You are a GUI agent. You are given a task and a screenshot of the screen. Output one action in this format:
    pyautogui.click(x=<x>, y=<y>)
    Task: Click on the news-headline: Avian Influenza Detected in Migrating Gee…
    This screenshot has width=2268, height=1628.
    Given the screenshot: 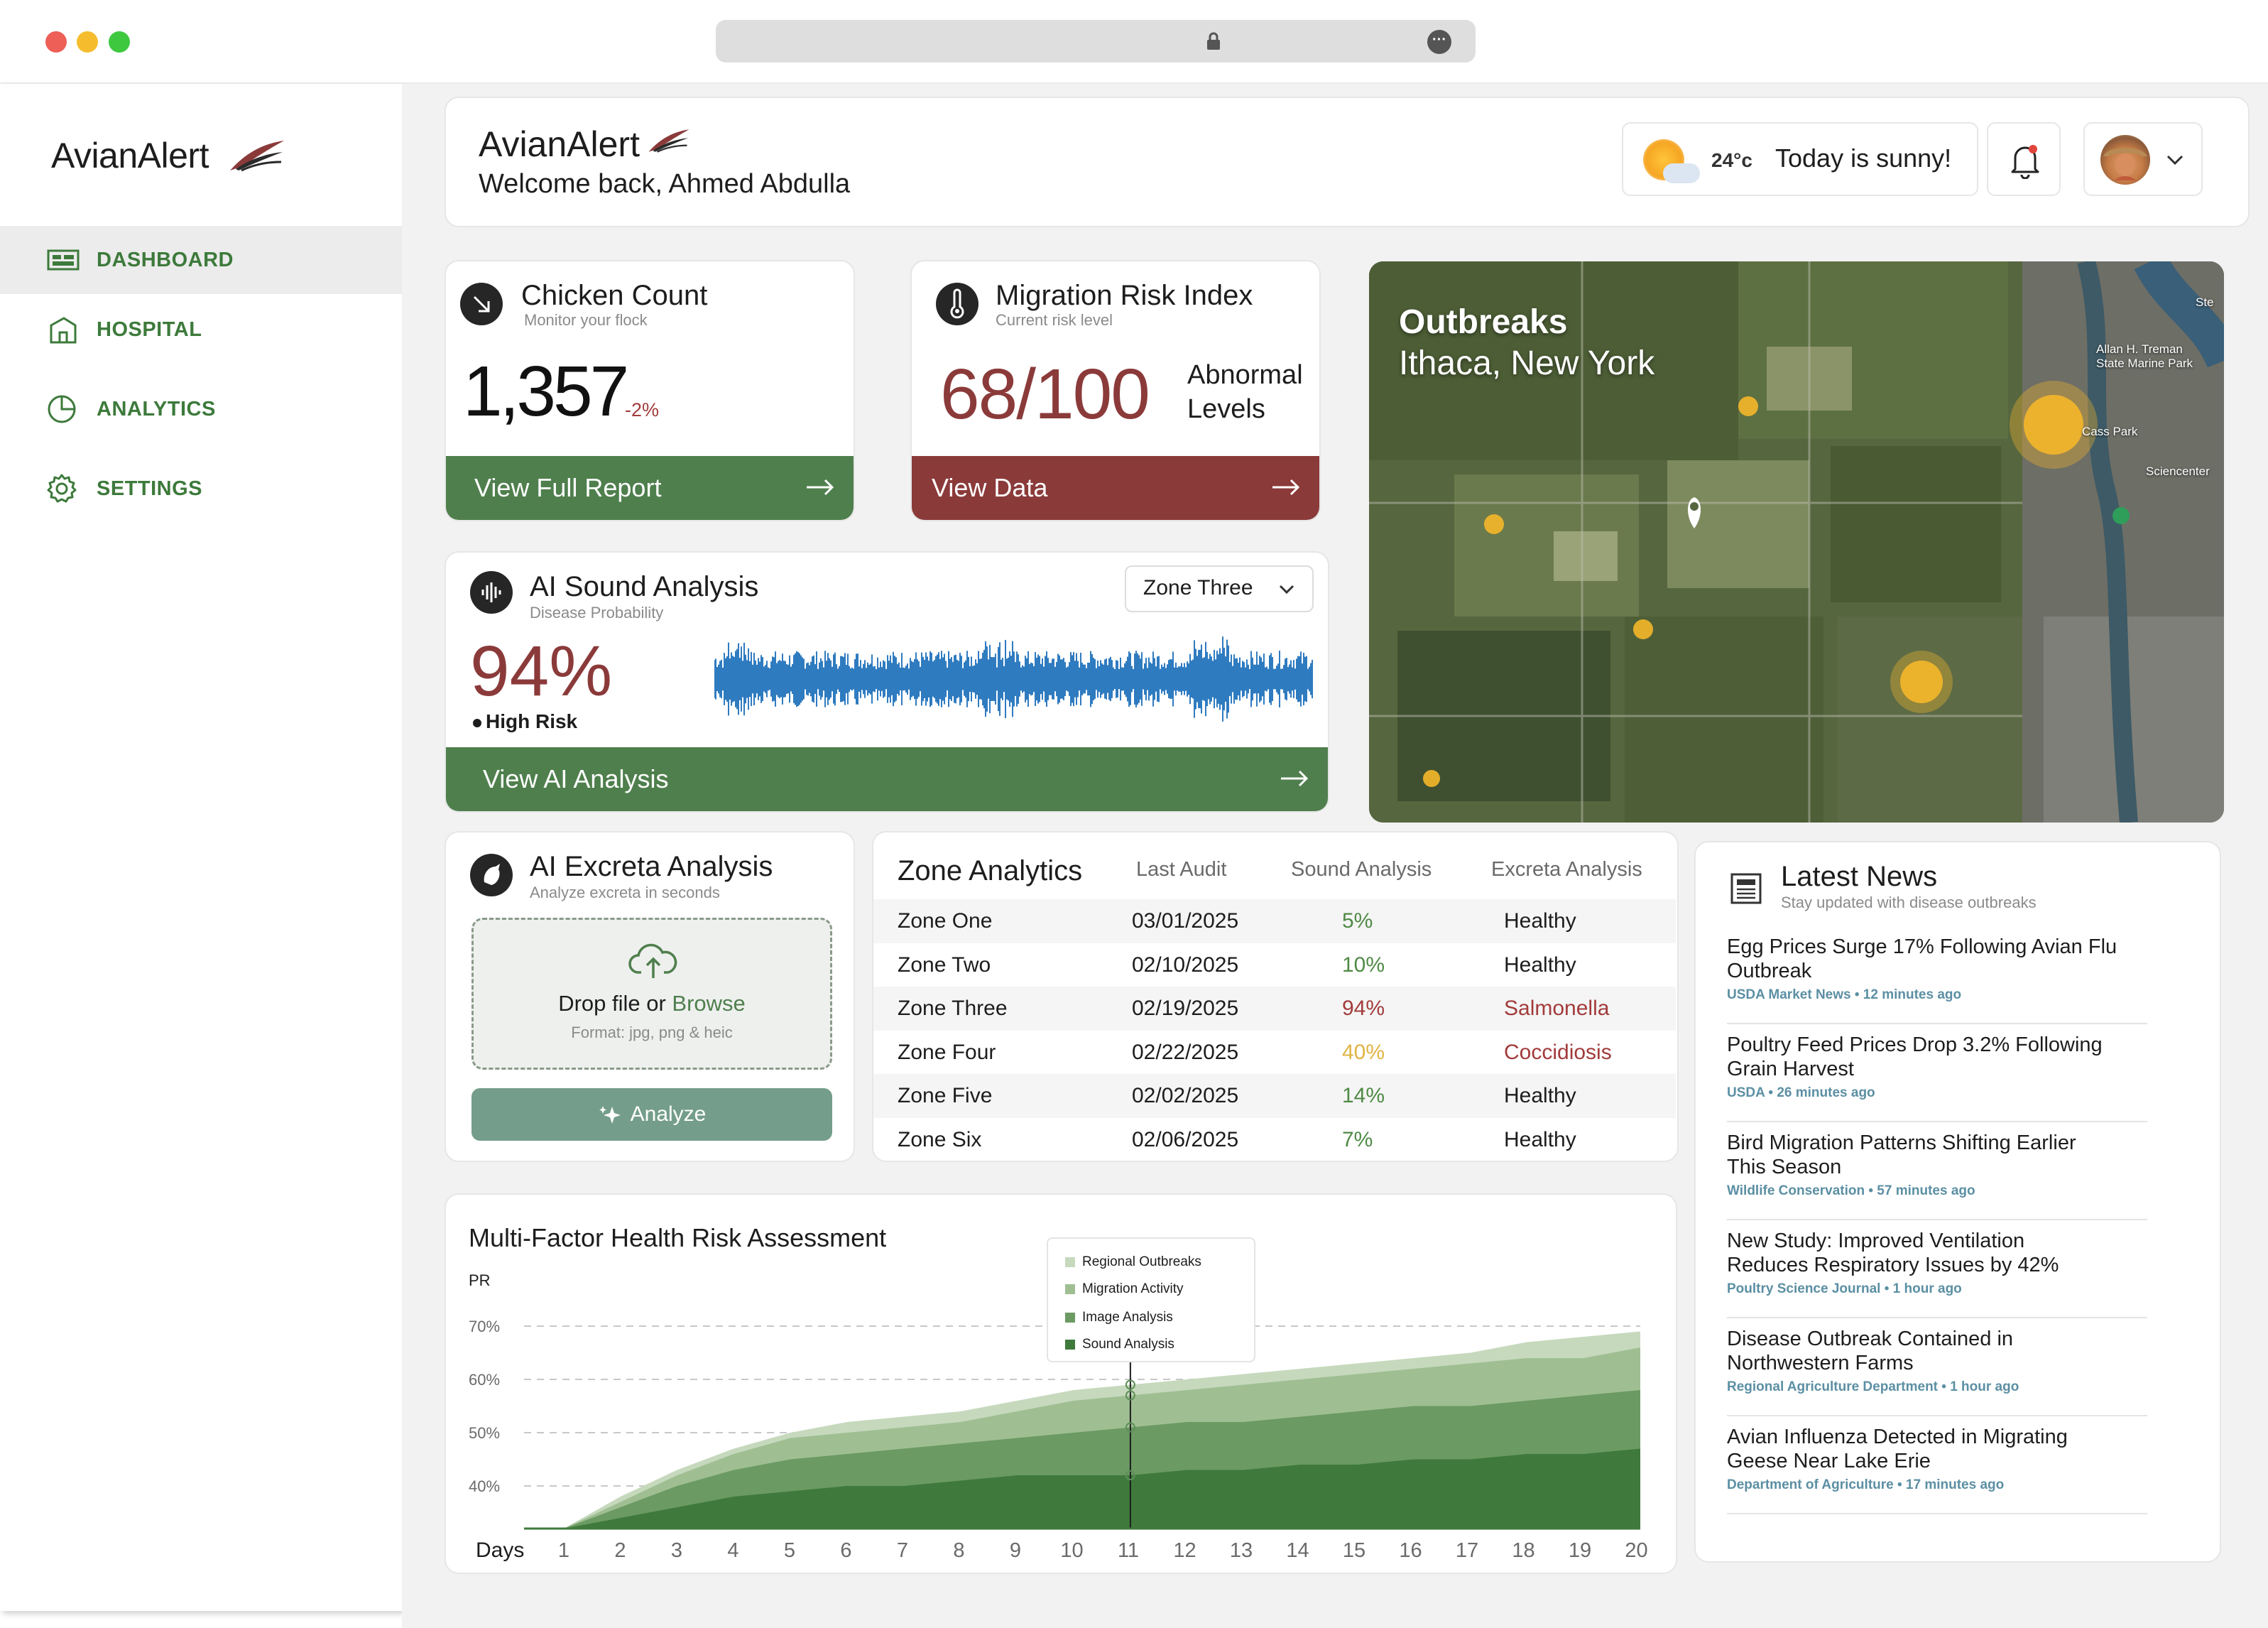 What is the action you would take?
    pyautogui.click(x=1937, y=1449)
    